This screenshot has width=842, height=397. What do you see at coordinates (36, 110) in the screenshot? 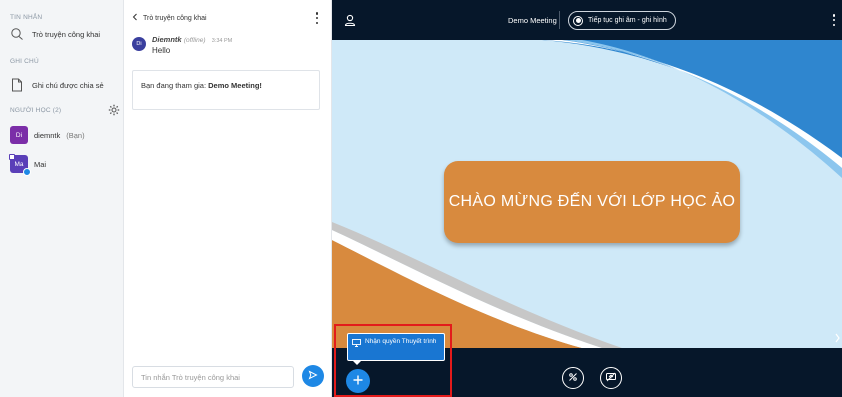
I see `users-heading: NGƯỜI HỌC (2)` at bounding box center [36, 110].